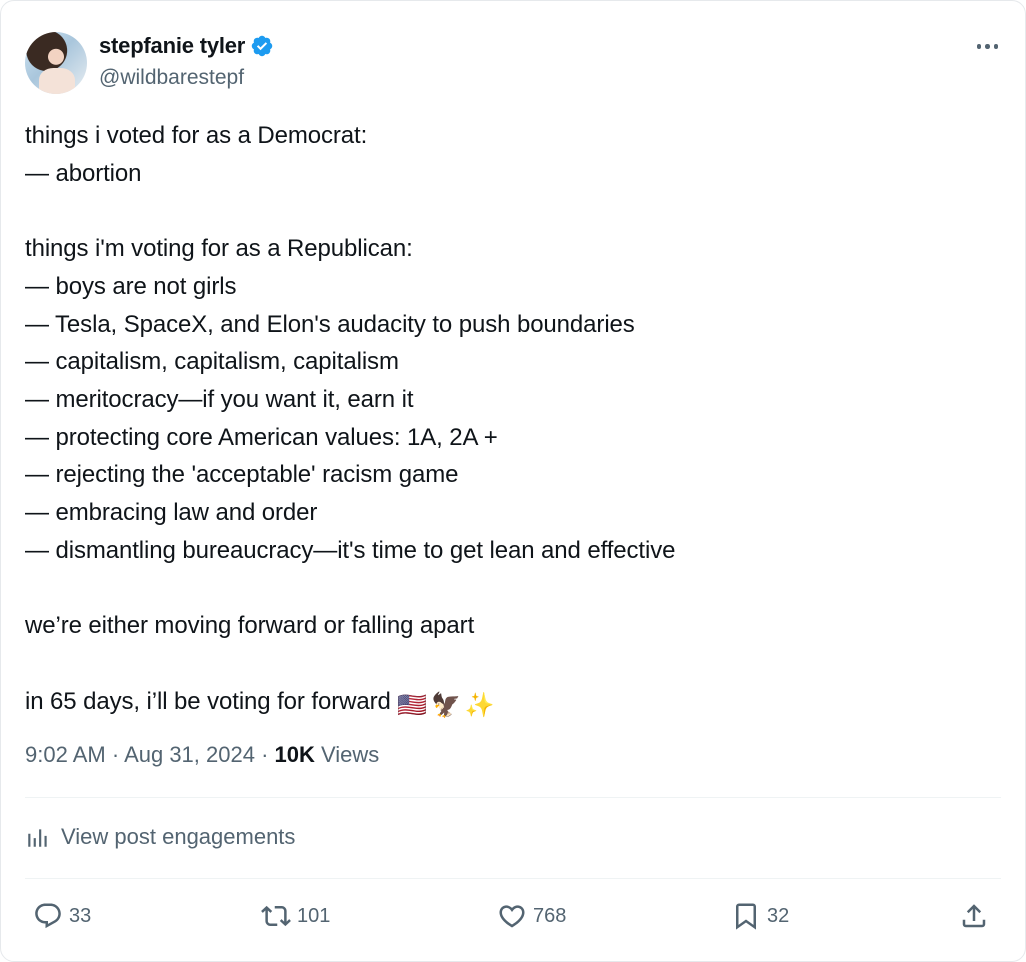 This screenshot has height=962, width=1026. Describe the element at coordinates (760, 916) in the screenshot. I see `bookmark-button: 32` at that location.